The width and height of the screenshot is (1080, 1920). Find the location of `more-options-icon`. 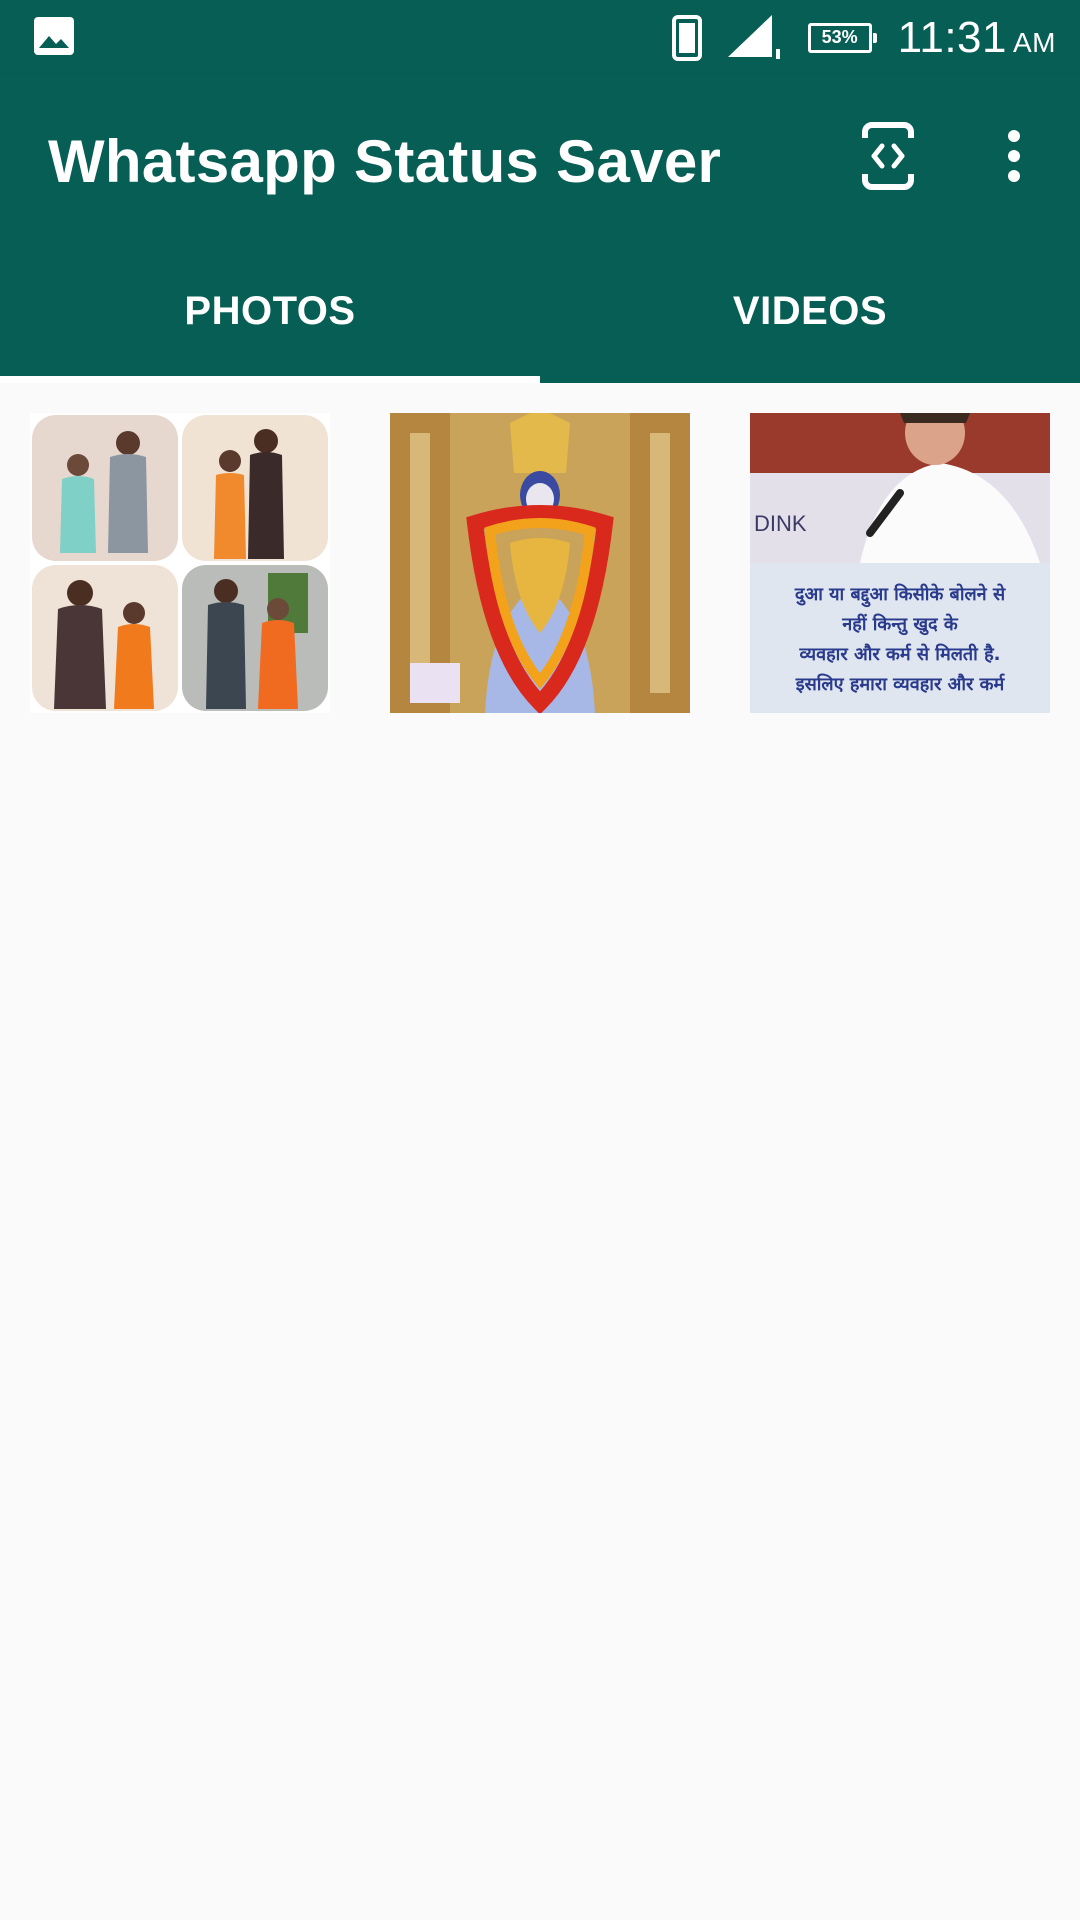

more-options-icon is located at coordinates (1014, 156).